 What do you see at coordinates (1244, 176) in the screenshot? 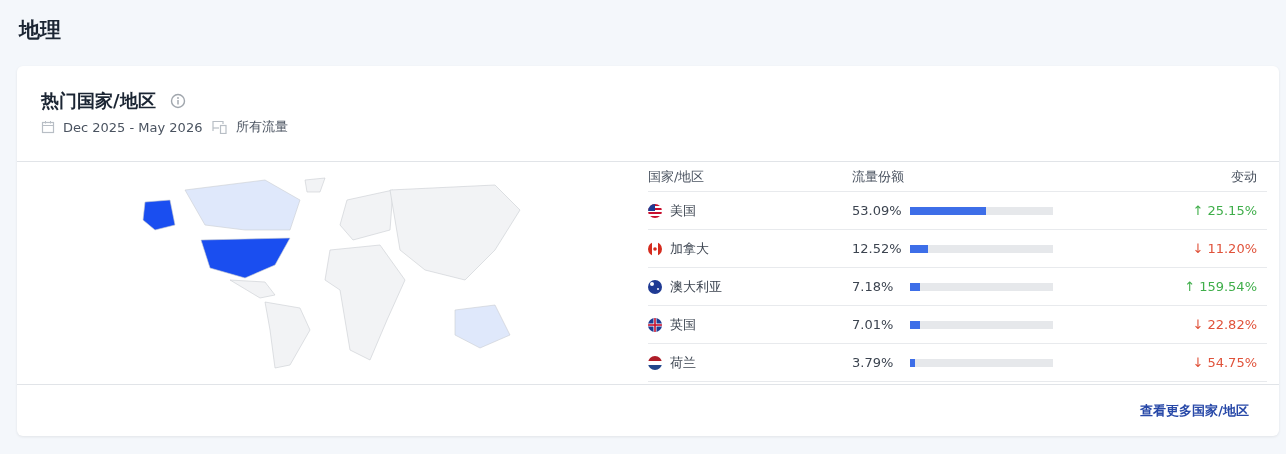
I see `column-header: 变动` at bounding box center [1244, 176].